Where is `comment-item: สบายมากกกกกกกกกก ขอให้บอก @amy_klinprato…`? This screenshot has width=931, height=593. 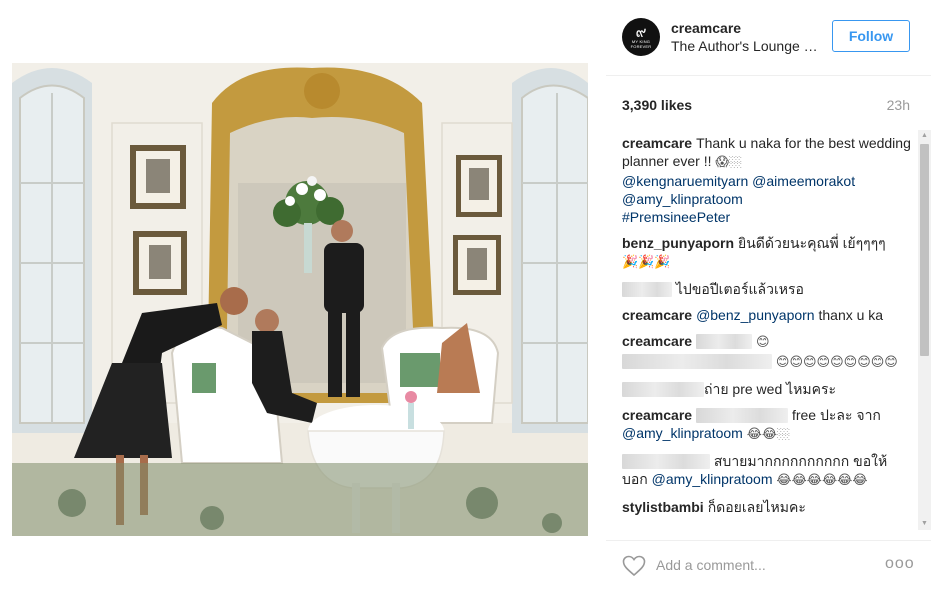
comment-item: สบายมากกกกกกกกกก ขอให้บอก @amy_klinprato… is located at coordinates (767, 471).